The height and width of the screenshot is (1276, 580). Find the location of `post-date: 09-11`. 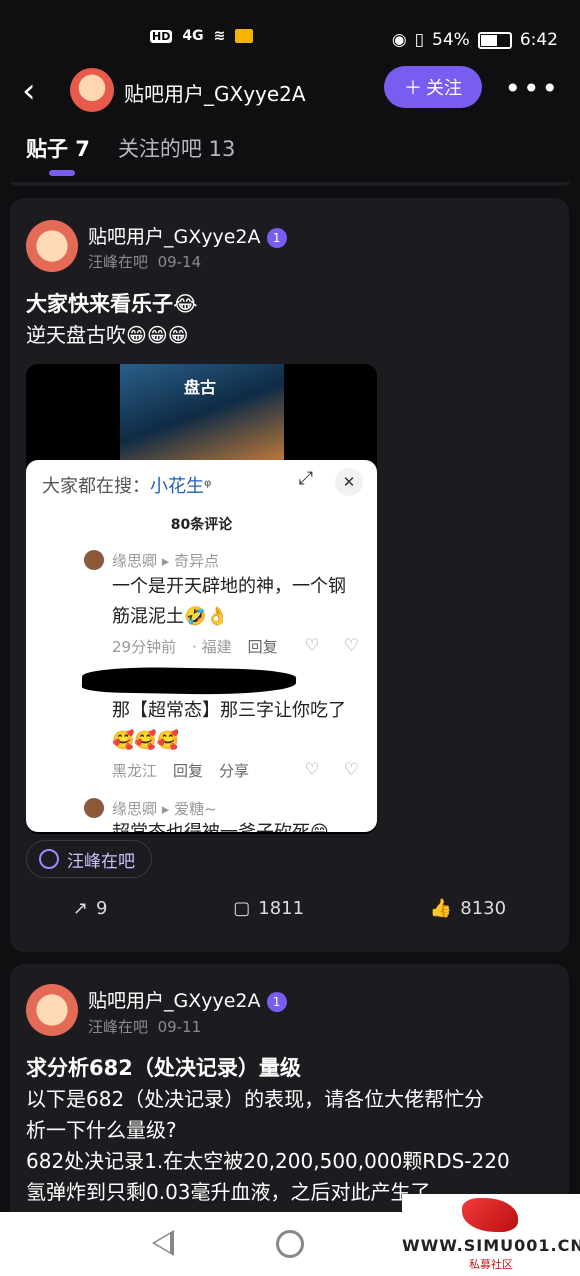

post-date: 09-11 is located at coordinates (179, 1027).